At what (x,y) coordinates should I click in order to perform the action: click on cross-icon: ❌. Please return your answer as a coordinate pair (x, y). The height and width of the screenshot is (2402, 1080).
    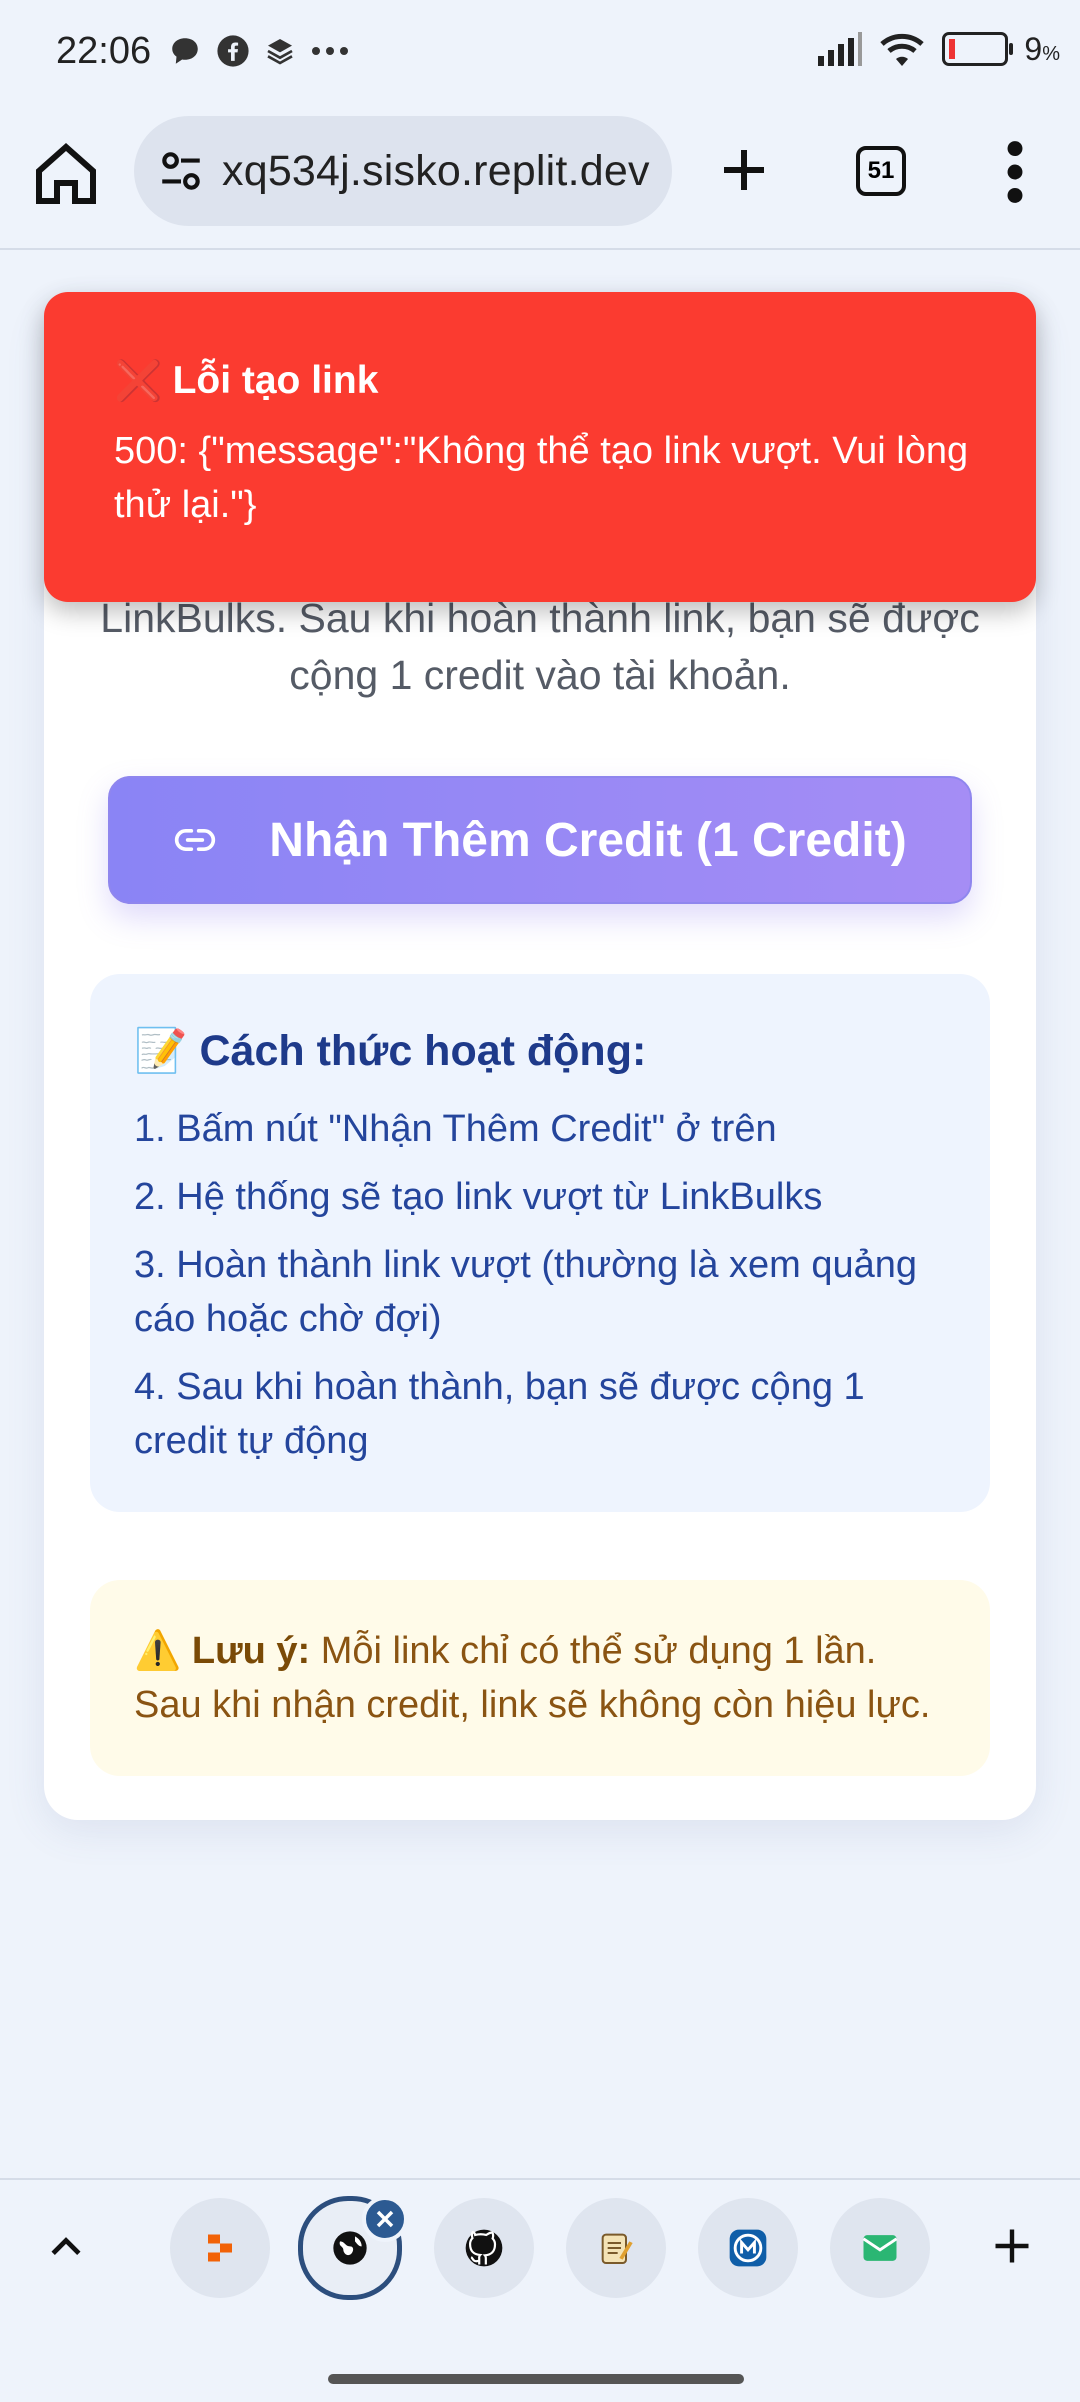
    Looking at the image, I should click on (138, 381).